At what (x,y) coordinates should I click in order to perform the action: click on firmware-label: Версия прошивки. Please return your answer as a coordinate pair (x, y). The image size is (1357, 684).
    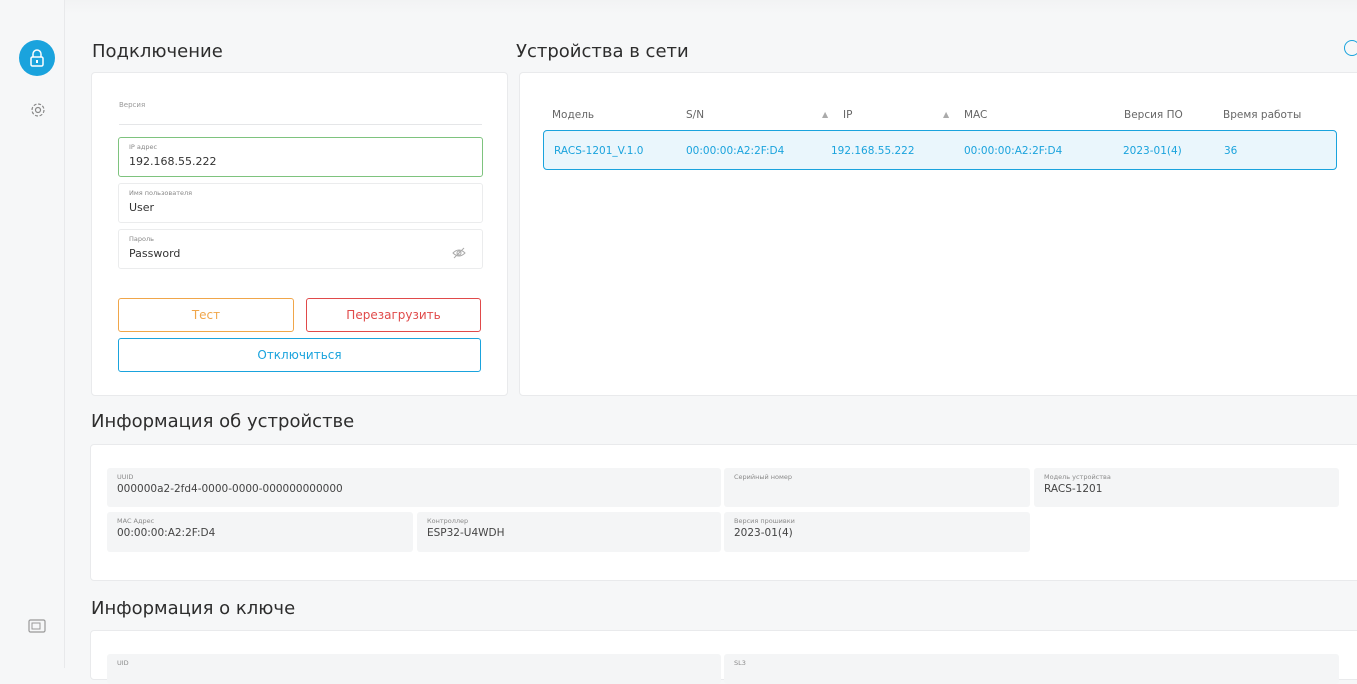
    Looking at the image, I should click on (764, 521).